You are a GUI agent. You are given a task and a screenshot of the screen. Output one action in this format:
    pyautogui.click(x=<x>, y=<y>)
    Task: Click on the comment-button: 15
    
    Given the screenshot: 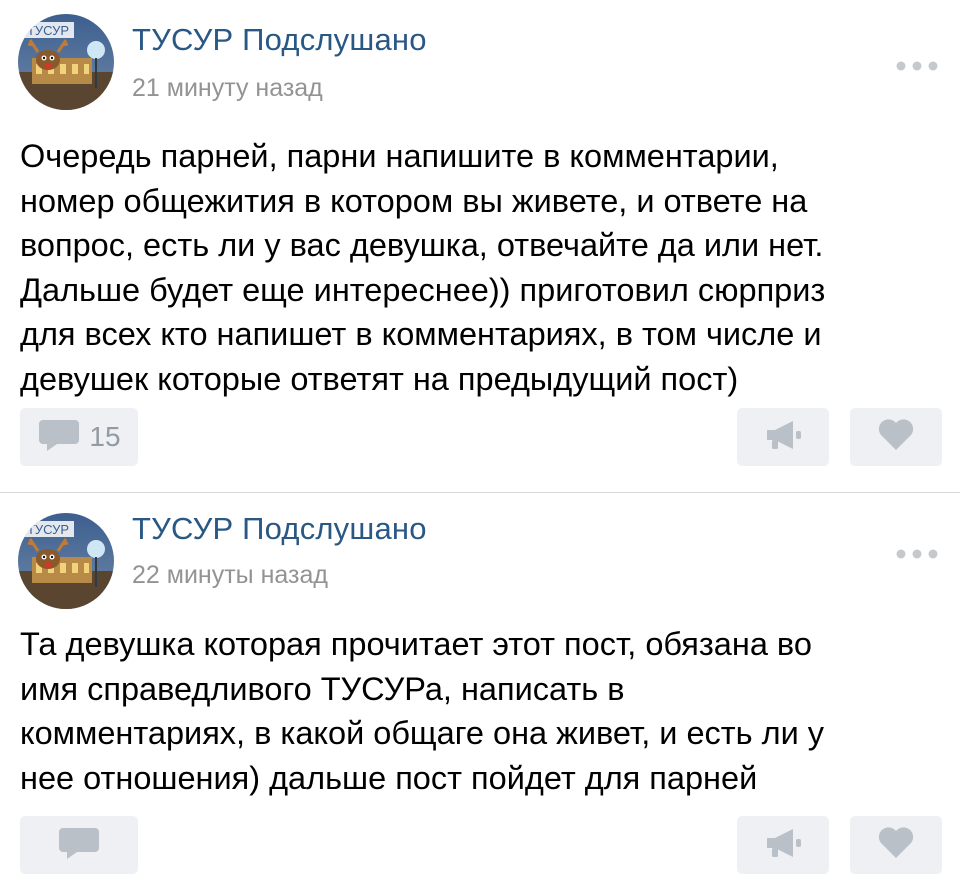 What is the action you would take?
    pyautogui.click(x=79, y=437)
    